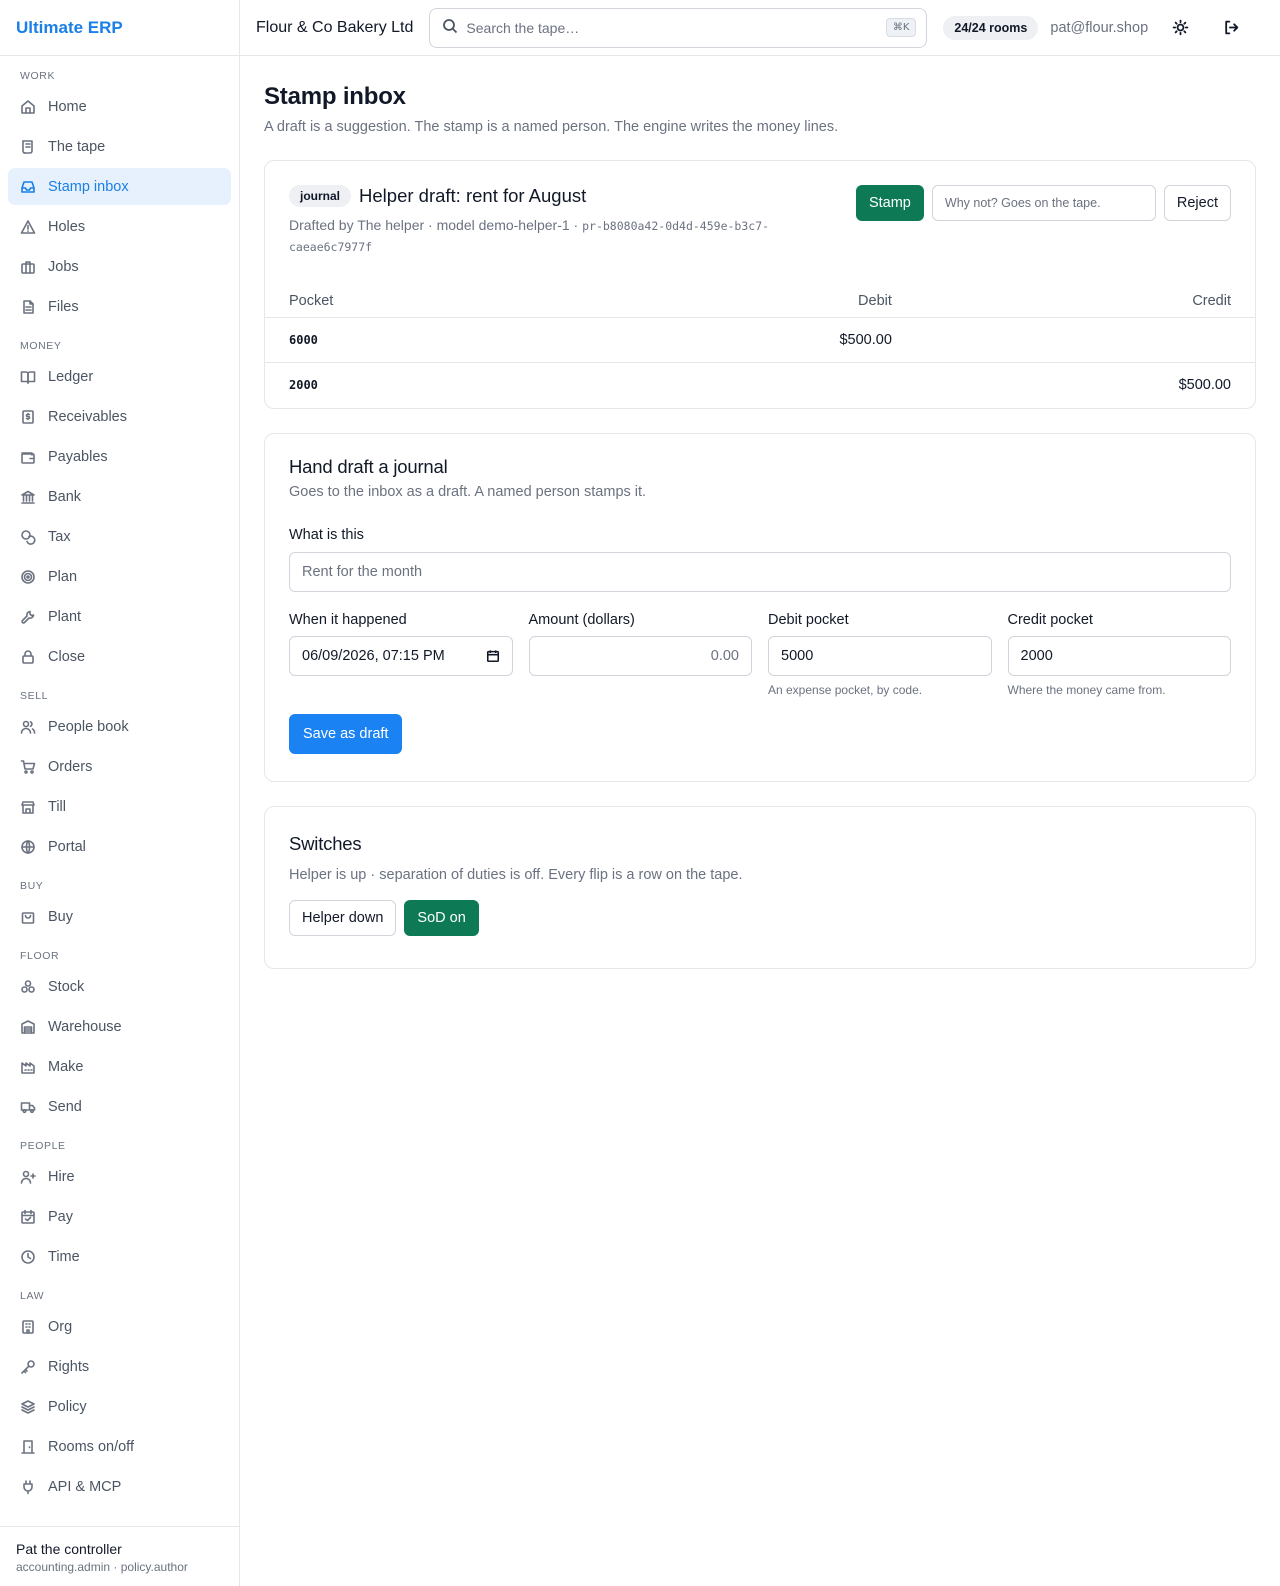  What do you see at coordinates (421, 301) in the screenshot?
I see `column-pocket: Pocket` at bounding box center [421, 301].